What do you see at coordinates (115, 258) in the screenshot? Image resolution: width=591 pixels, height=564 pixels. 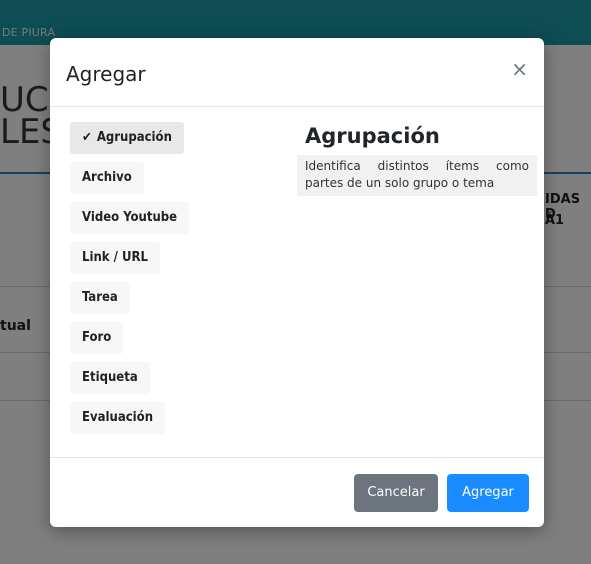 I see `tab-link-url: Link / URL` at bounding box center [115, 258].